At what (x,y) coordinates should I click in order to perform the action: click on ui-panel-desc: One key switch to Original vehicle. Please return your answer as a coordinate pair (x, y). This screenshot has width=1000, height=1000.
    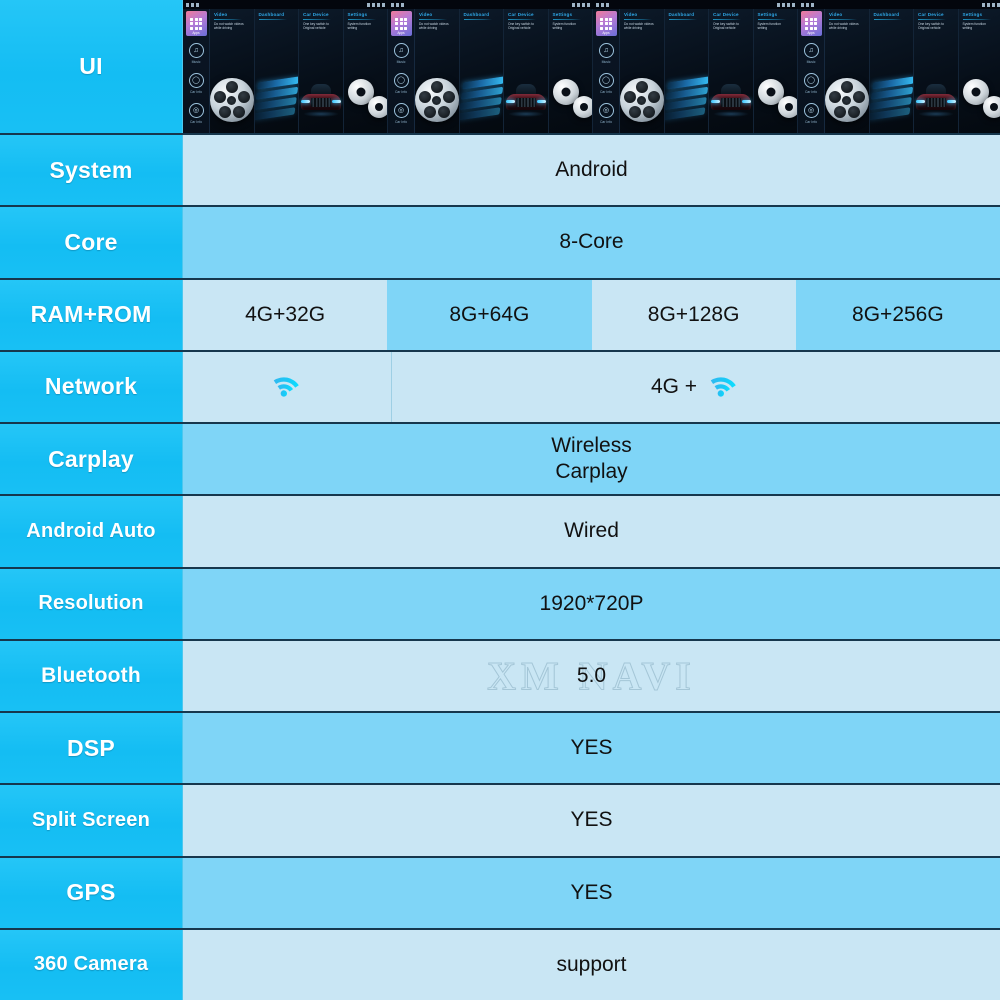
    Looking at the image, I should click on (726, 26).